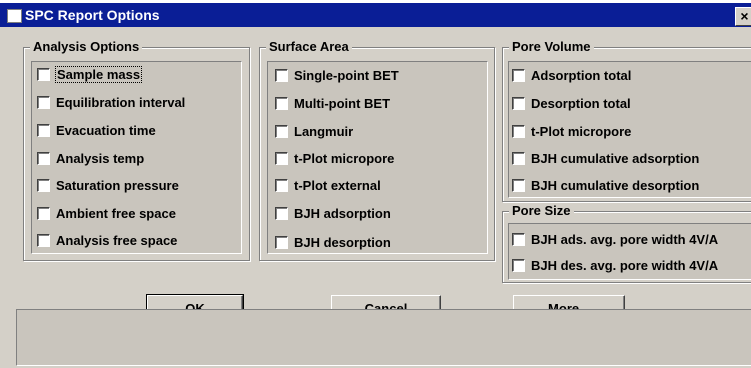 This screenshot has width=751, height=368. Describe the element at coordinates (342, 213) in the screenshot. I see `checkbox-label: BJH adsorption` at that location.